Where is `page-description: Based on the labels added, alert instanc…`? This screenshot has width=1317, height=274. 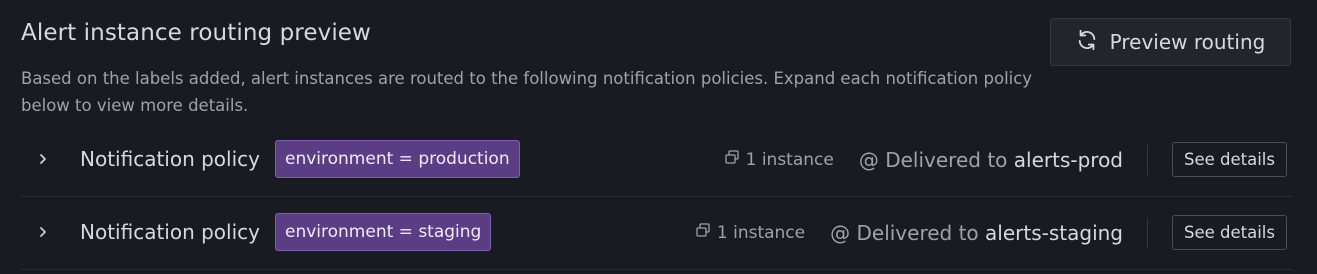
page-description: Based on the labels added, alert instanc… is located at coordinates (527, 92).